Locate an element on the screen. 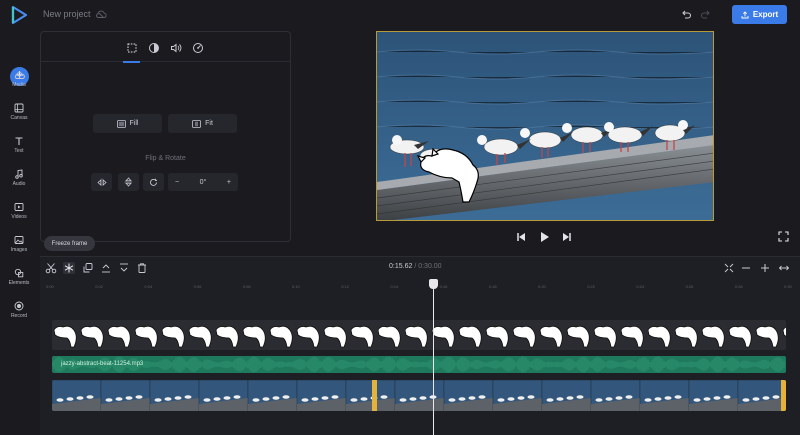 Image resolution: width=800 pixels, height=435 pixels. zoom-in-icon is located at coordinates (765, 268).